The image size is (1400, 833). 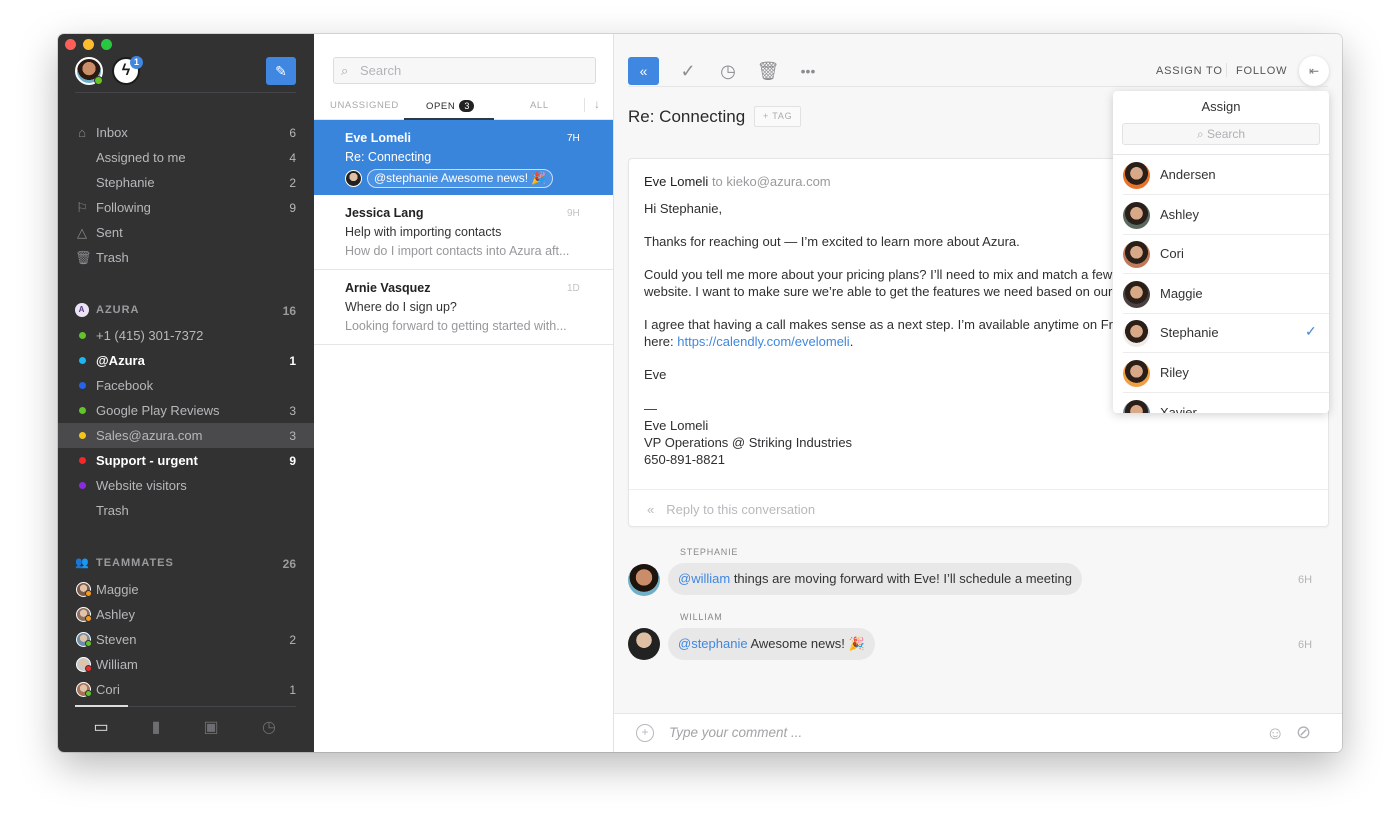 I want to click on more-icon: •••, so click(x=808, y=71).